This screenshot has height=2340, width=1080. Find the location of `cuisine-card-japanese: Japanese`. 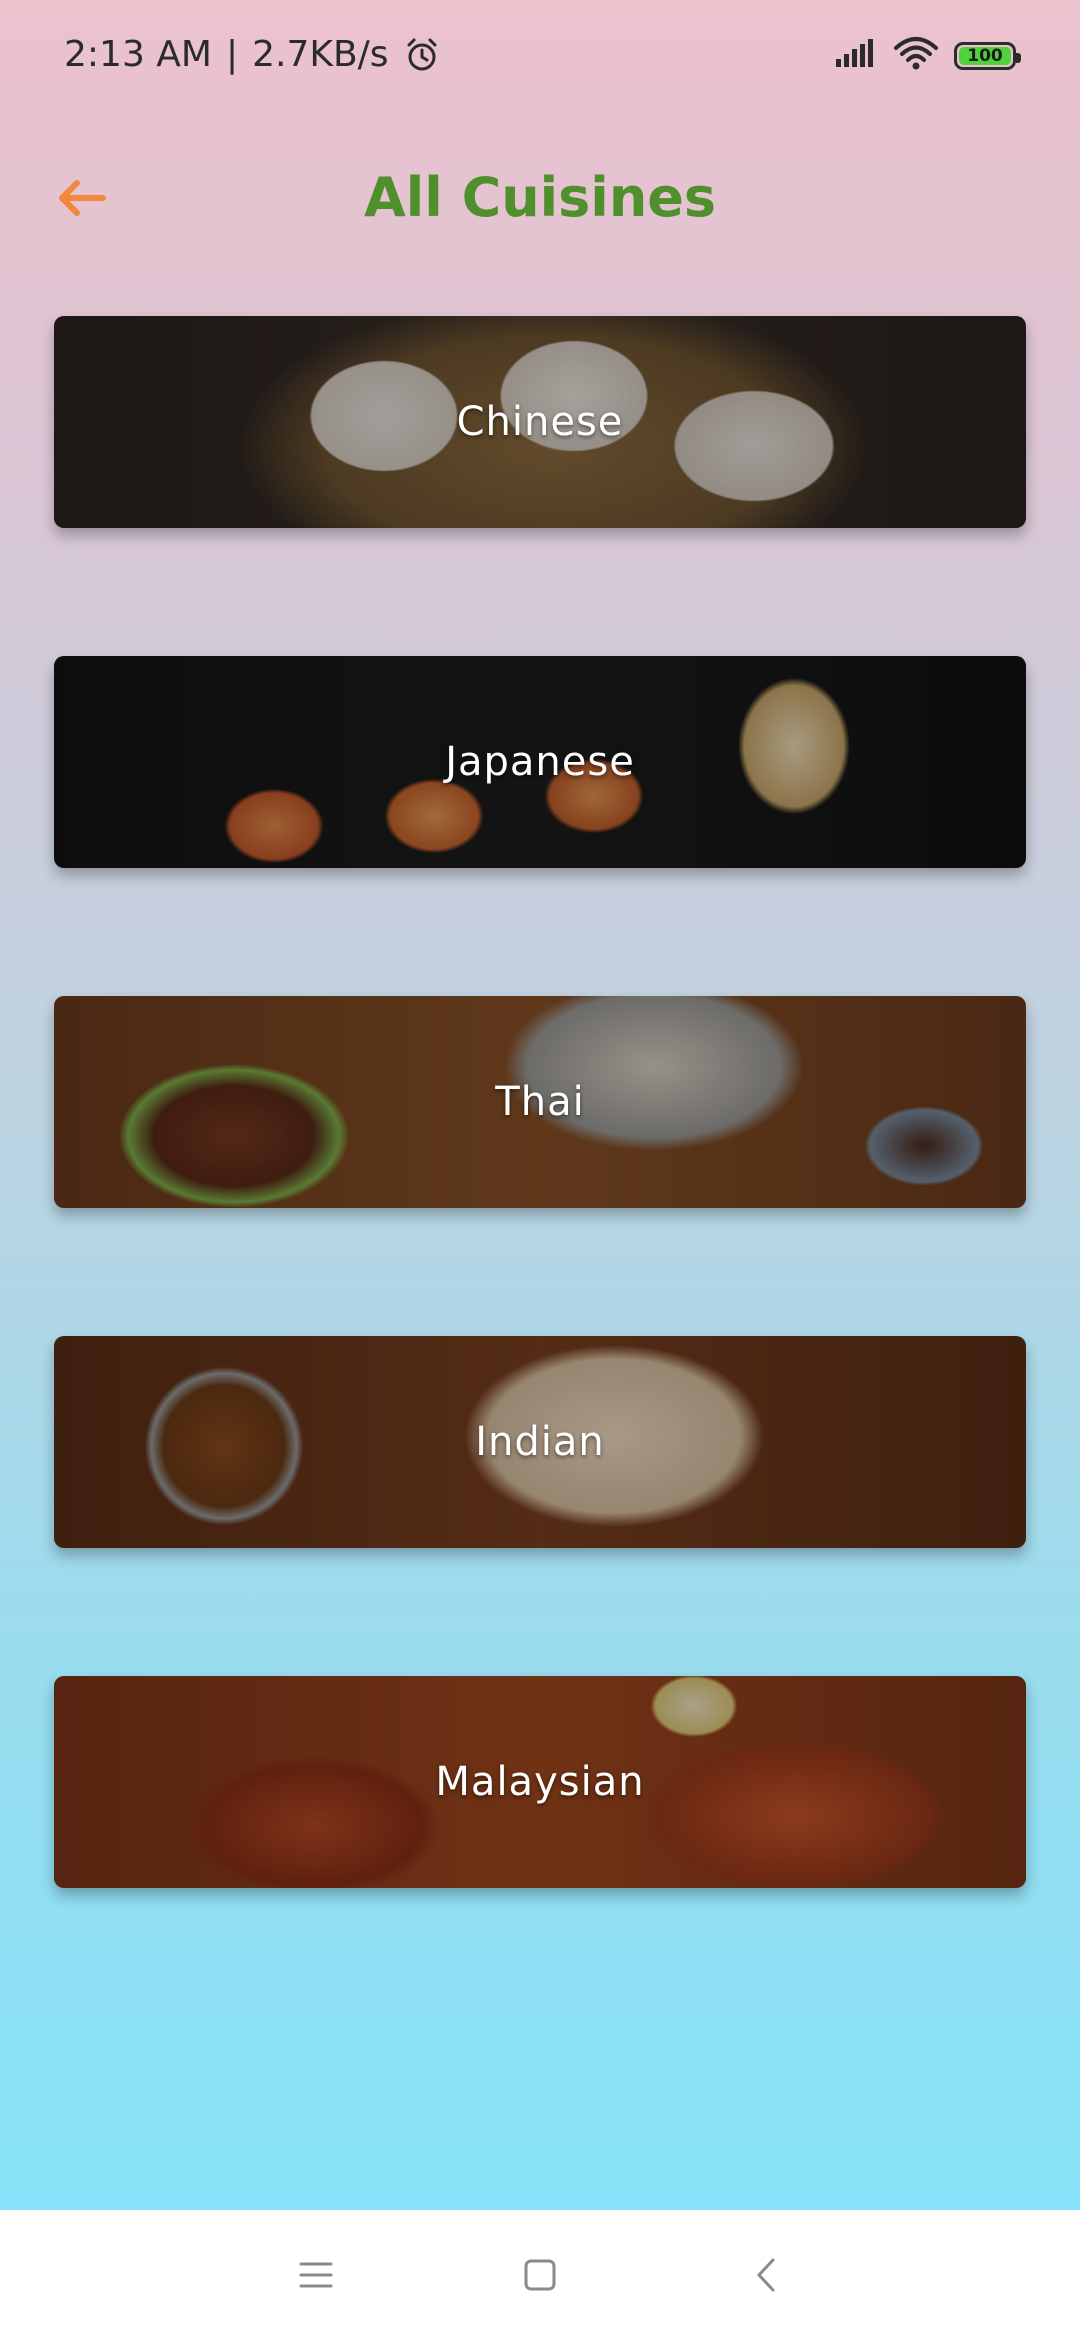

cuisine-card-japanese: Japanese is located at coordinates (540, 762).